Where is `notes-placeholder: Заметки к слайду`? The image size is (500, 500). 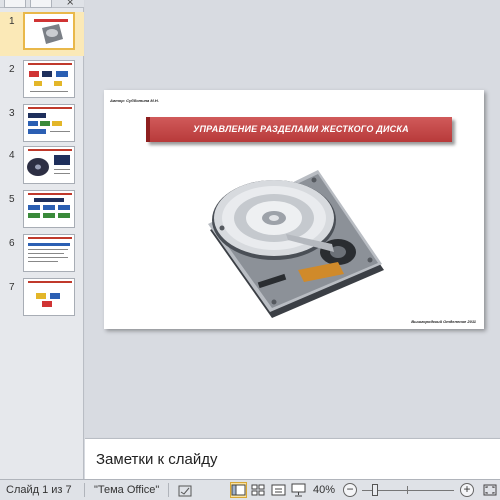
notes-placeholder: Заметки к слайду is located at coordinates (157, 459).